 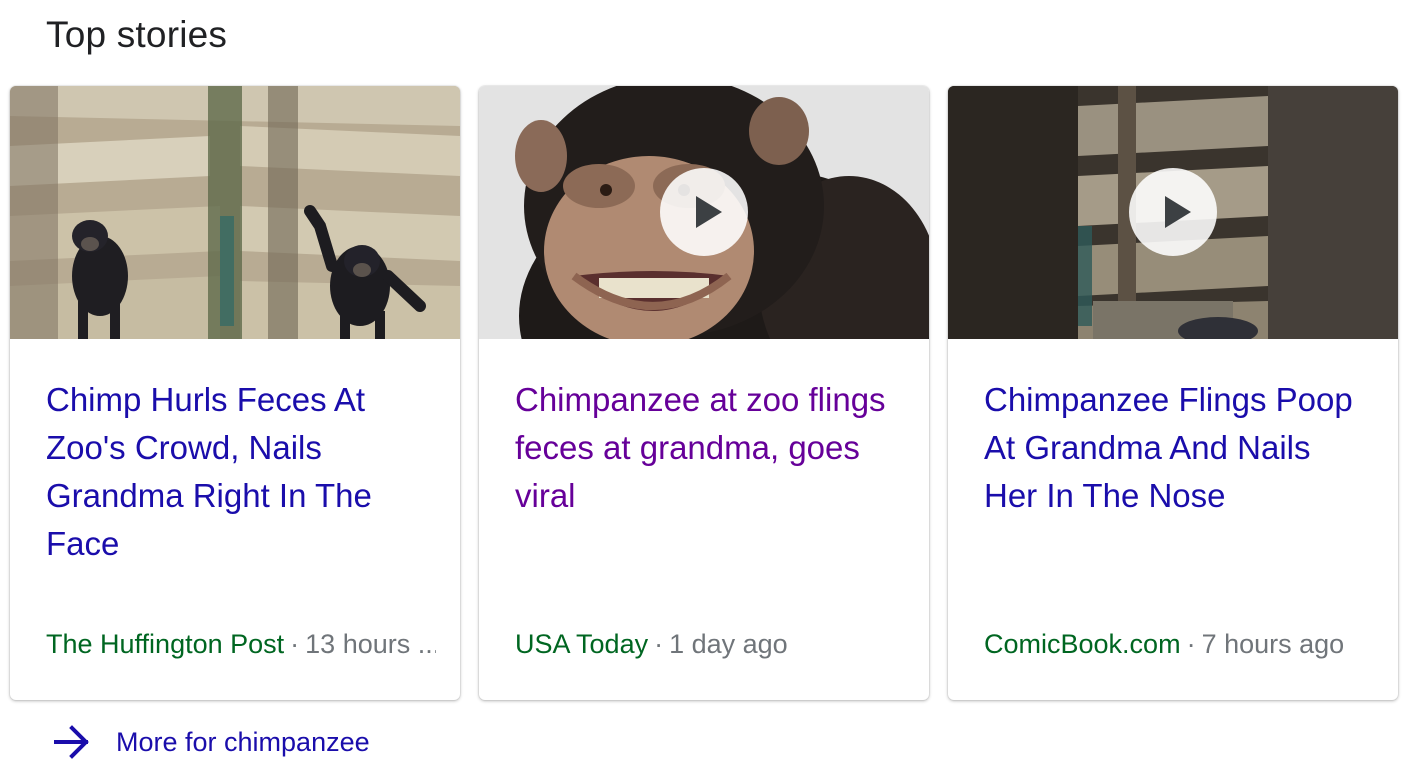 I want to click on story-meta: ComicBook.com · 7 hours ago, so click(x=1179, y=644).